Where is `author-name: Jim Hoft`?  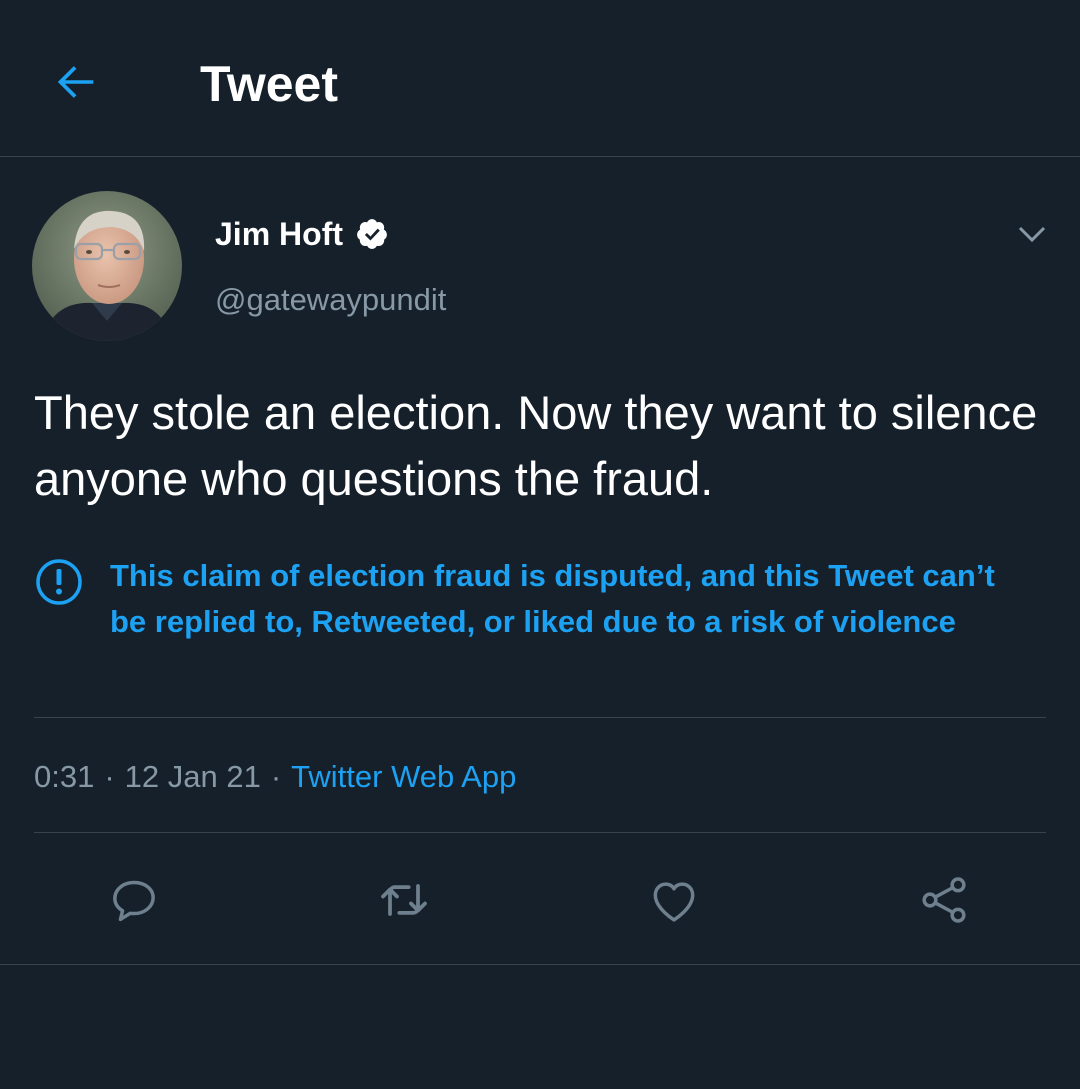
author-name: Jim Hoft is located at coordinates (302, 234).